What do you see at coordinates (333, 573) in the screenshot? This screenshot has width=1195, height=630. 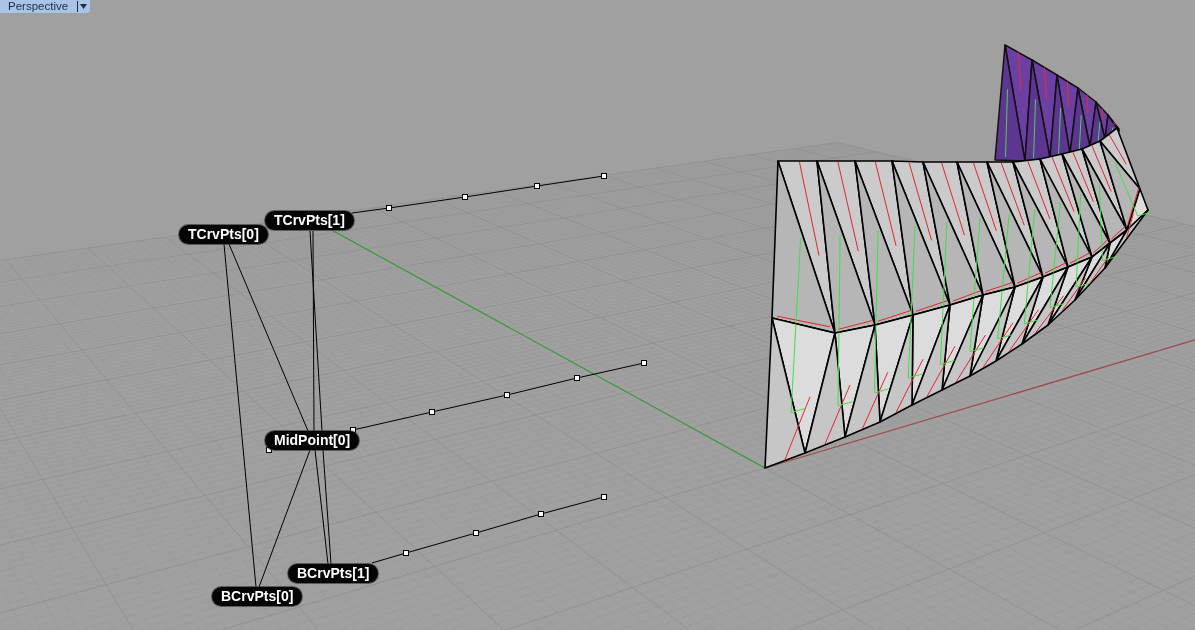 I see `point-label: BCrvPts[1]` at bounding box center [333, 573].